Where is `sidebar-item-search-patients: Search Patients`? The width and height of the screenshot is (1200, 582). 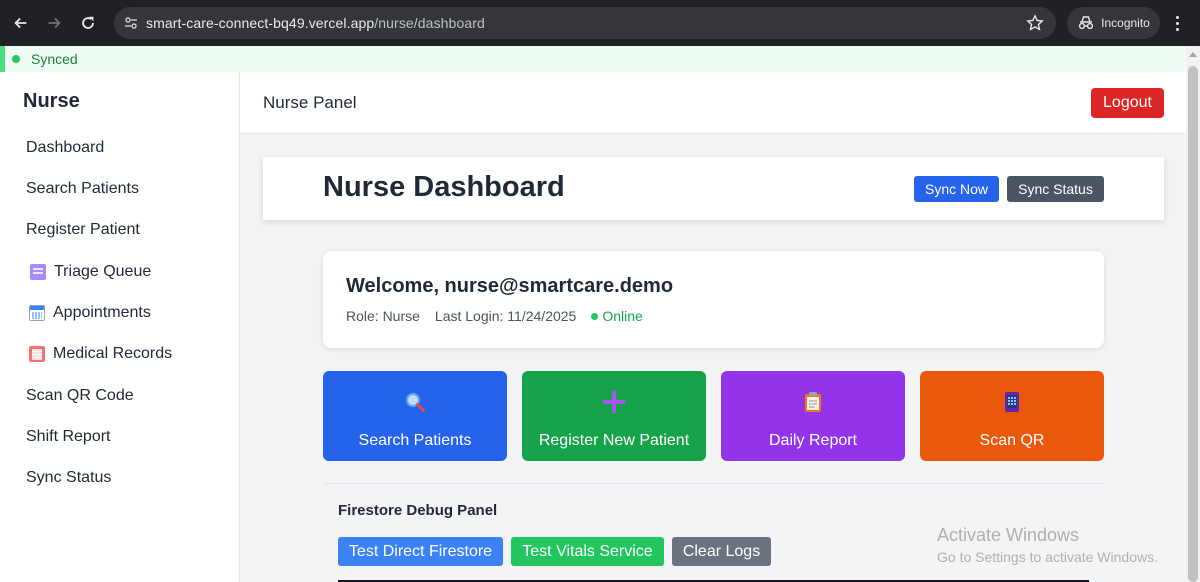
sidebar-item-search-patients: Search Patients is located at coordinates (82, 189).